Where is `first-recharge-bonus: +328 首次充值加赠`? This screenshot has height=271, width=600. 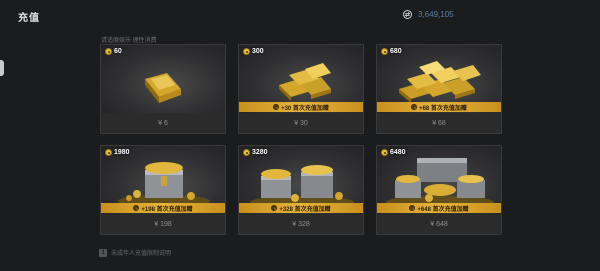 first-recharge-bonus: +328 首次充值加赠 is located at coordinates (301, 208).